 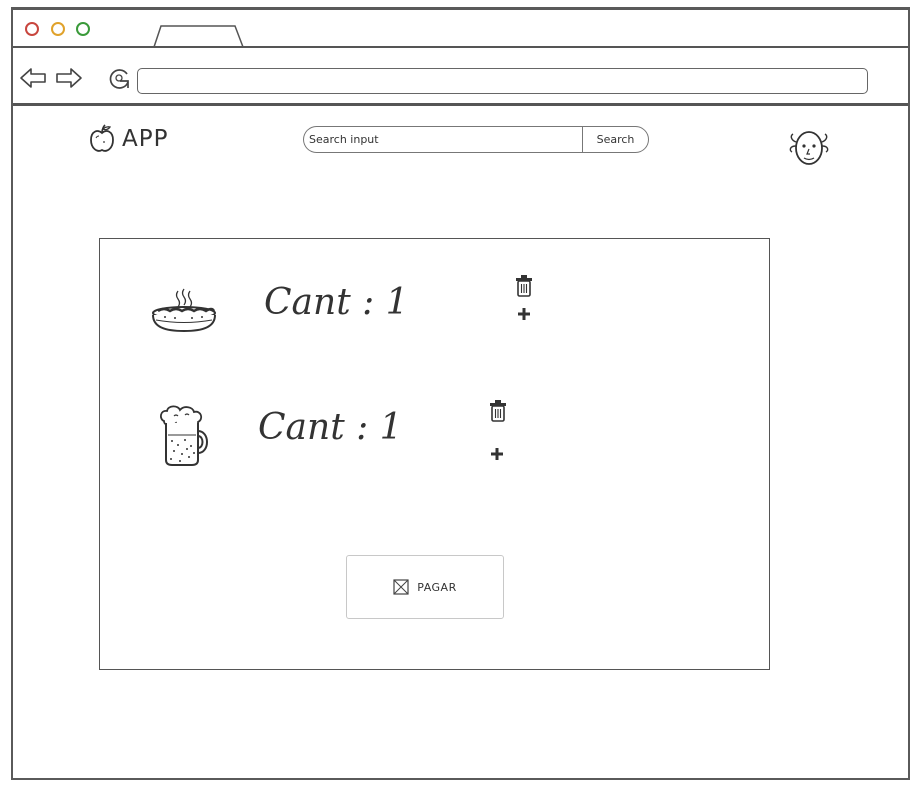 I want to click on address-bar, so click(x=502, y=81).